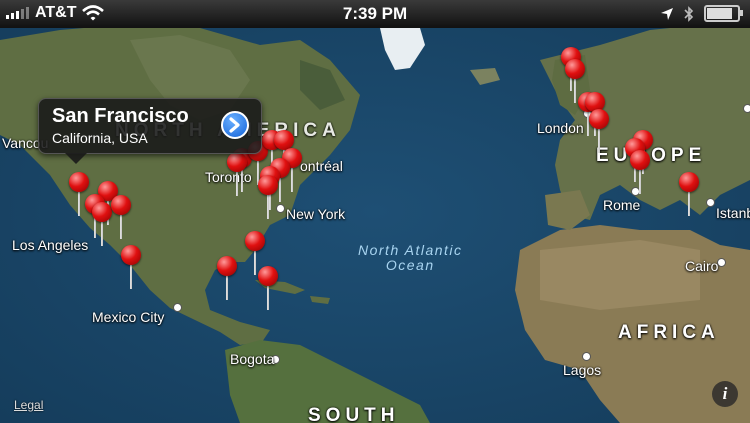  I want to click on city-label-new-york: New York, so click(316, 214).